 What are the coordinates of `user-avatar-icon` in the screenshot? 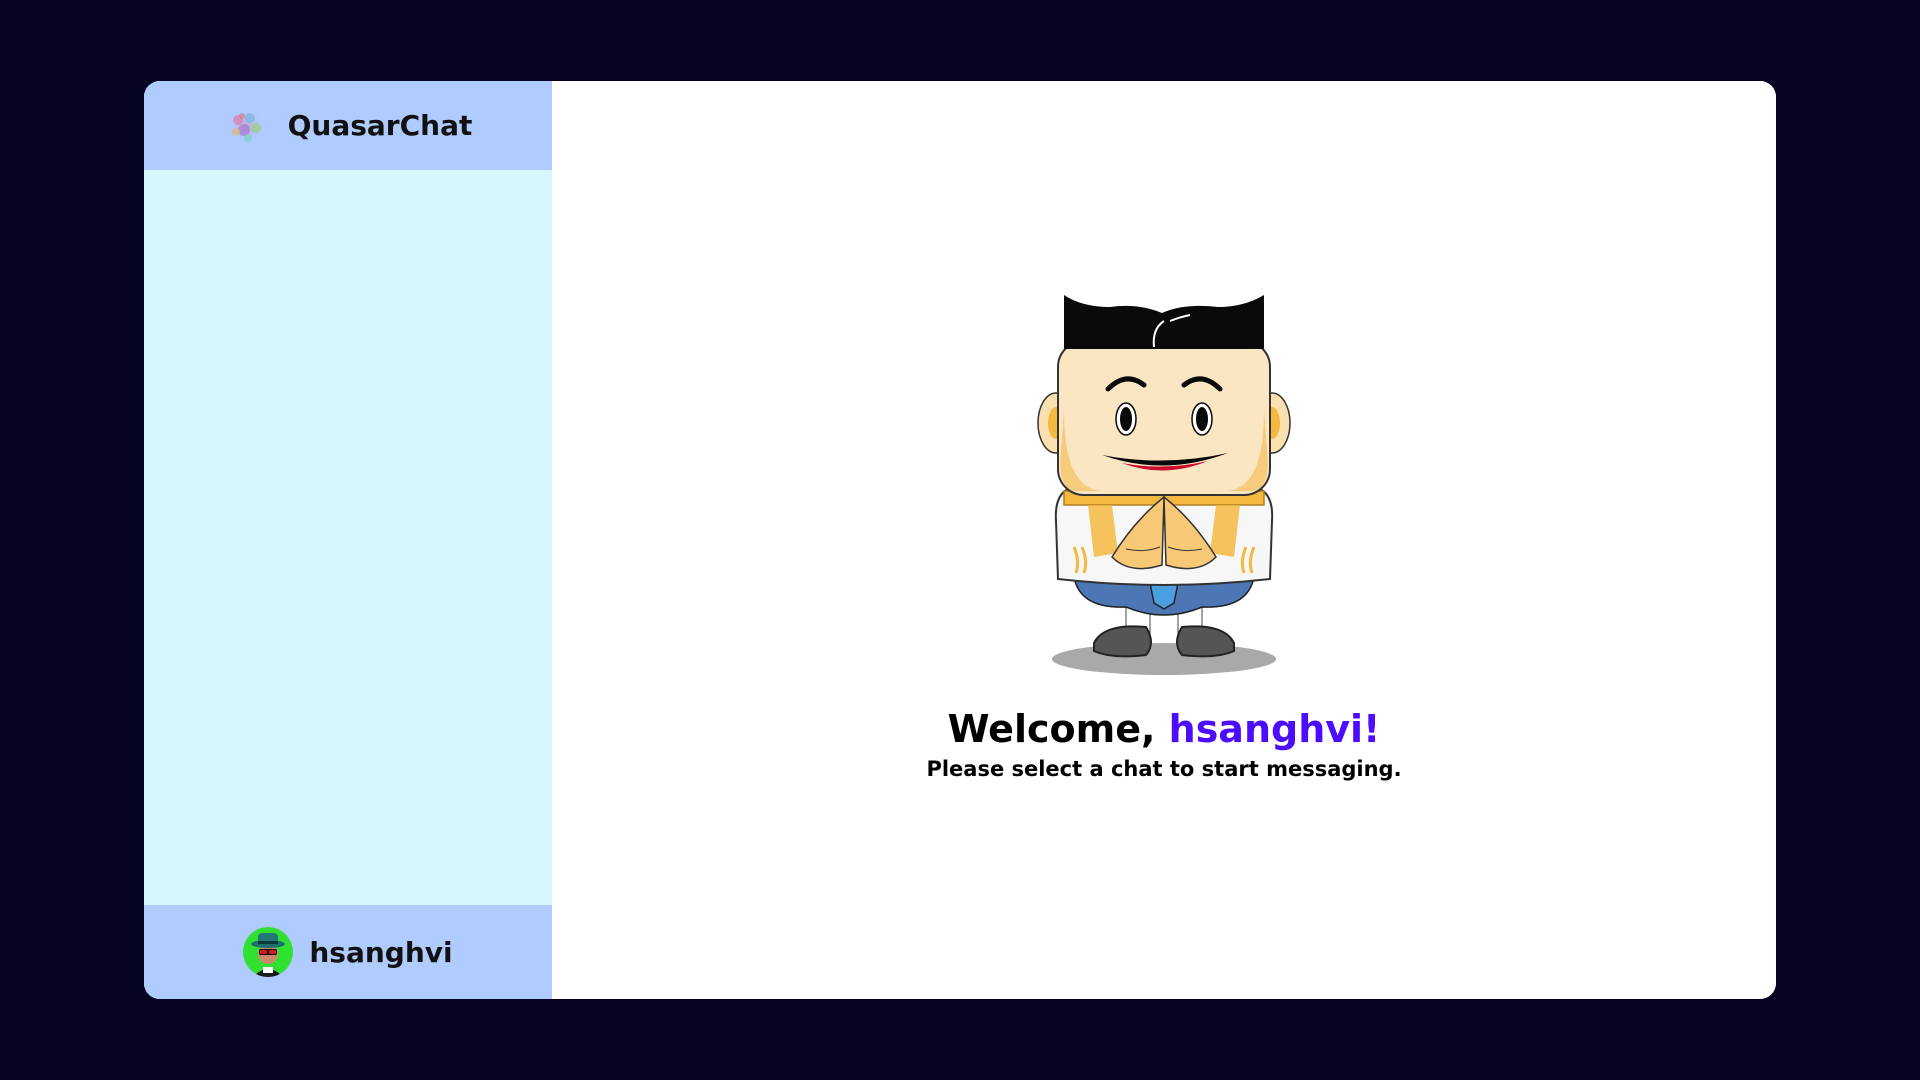 It's located at (268, 952).